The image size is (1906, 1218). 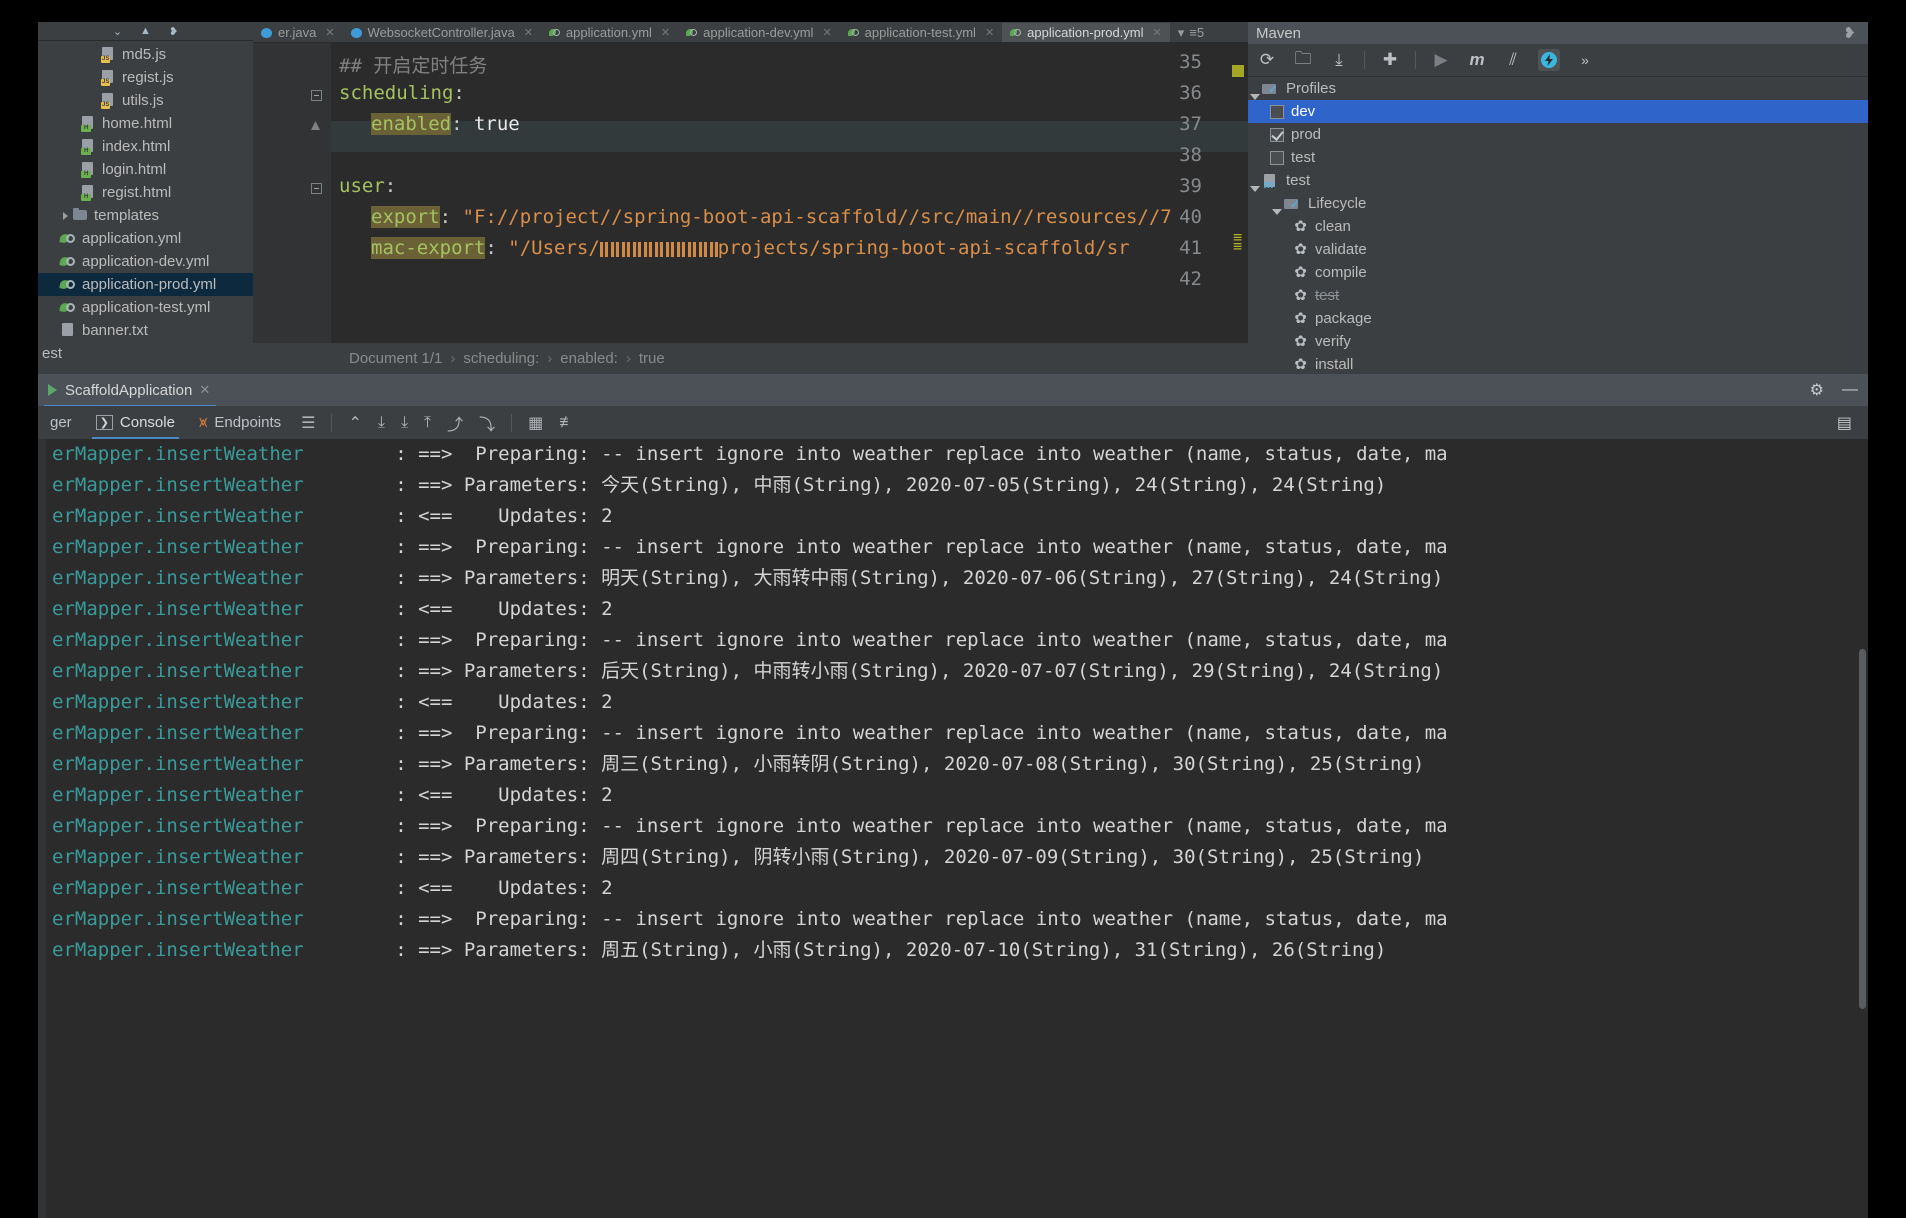 I want to click on code-line: enabled: true, so click(x=429, y=124).